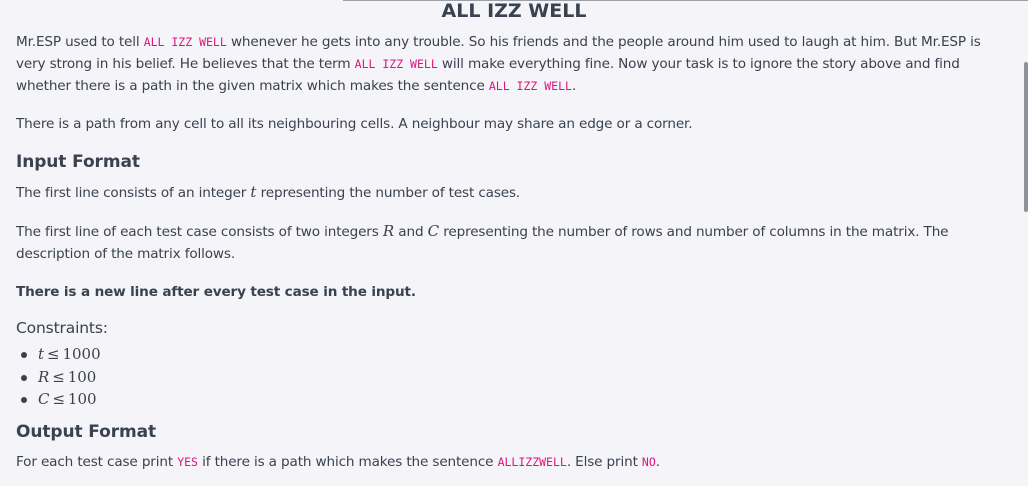 The height and width of the screenshot is (486, 1028). Describe the element at coordinates (604, 461) in the screenshot. I see `output-text: . Else print` at that location.